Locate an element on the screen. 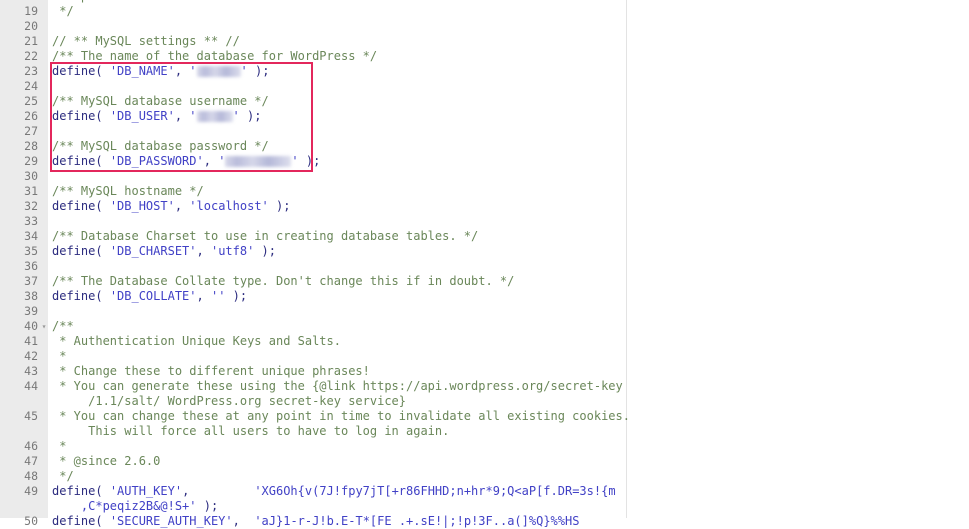 The height and width of the screenshot is (529, 969). code-line: 24 is located at coordinates (484, 86).